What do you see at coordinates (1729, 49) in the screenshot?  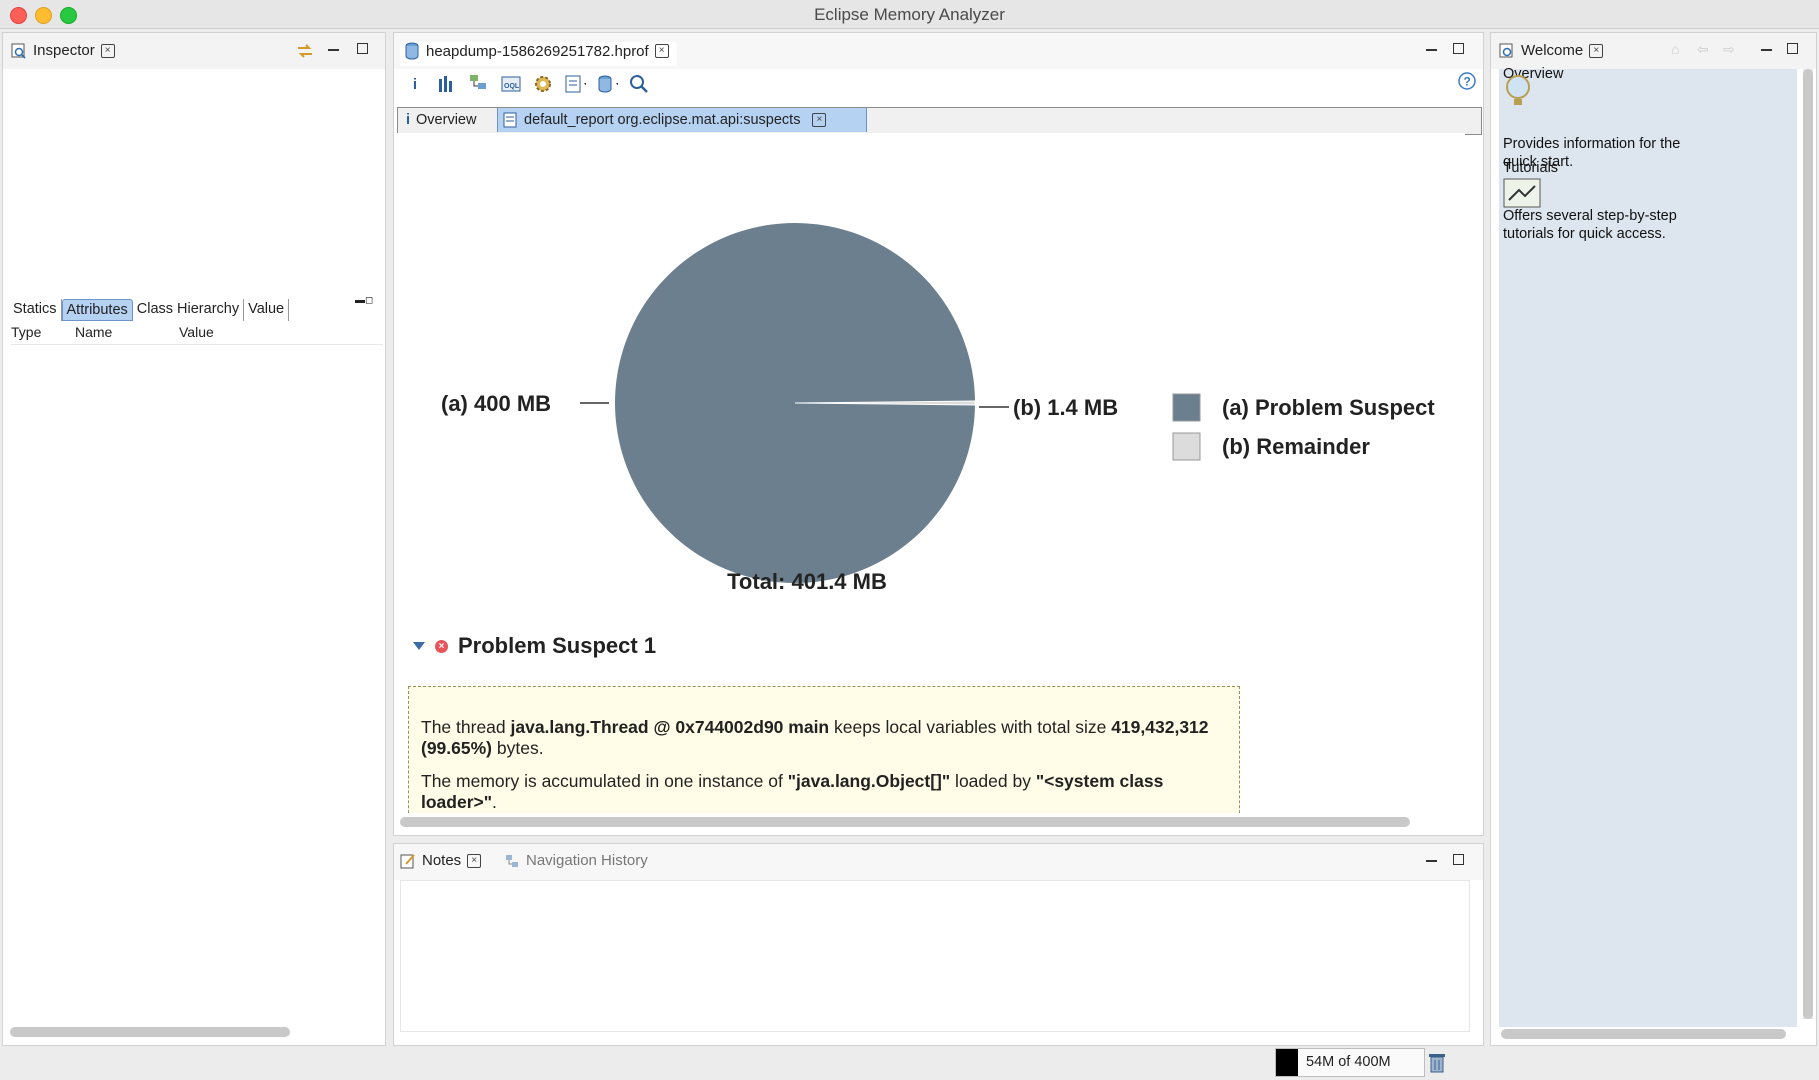 I see `forward-icon: ⇨` at bounding box center [1729, 49].